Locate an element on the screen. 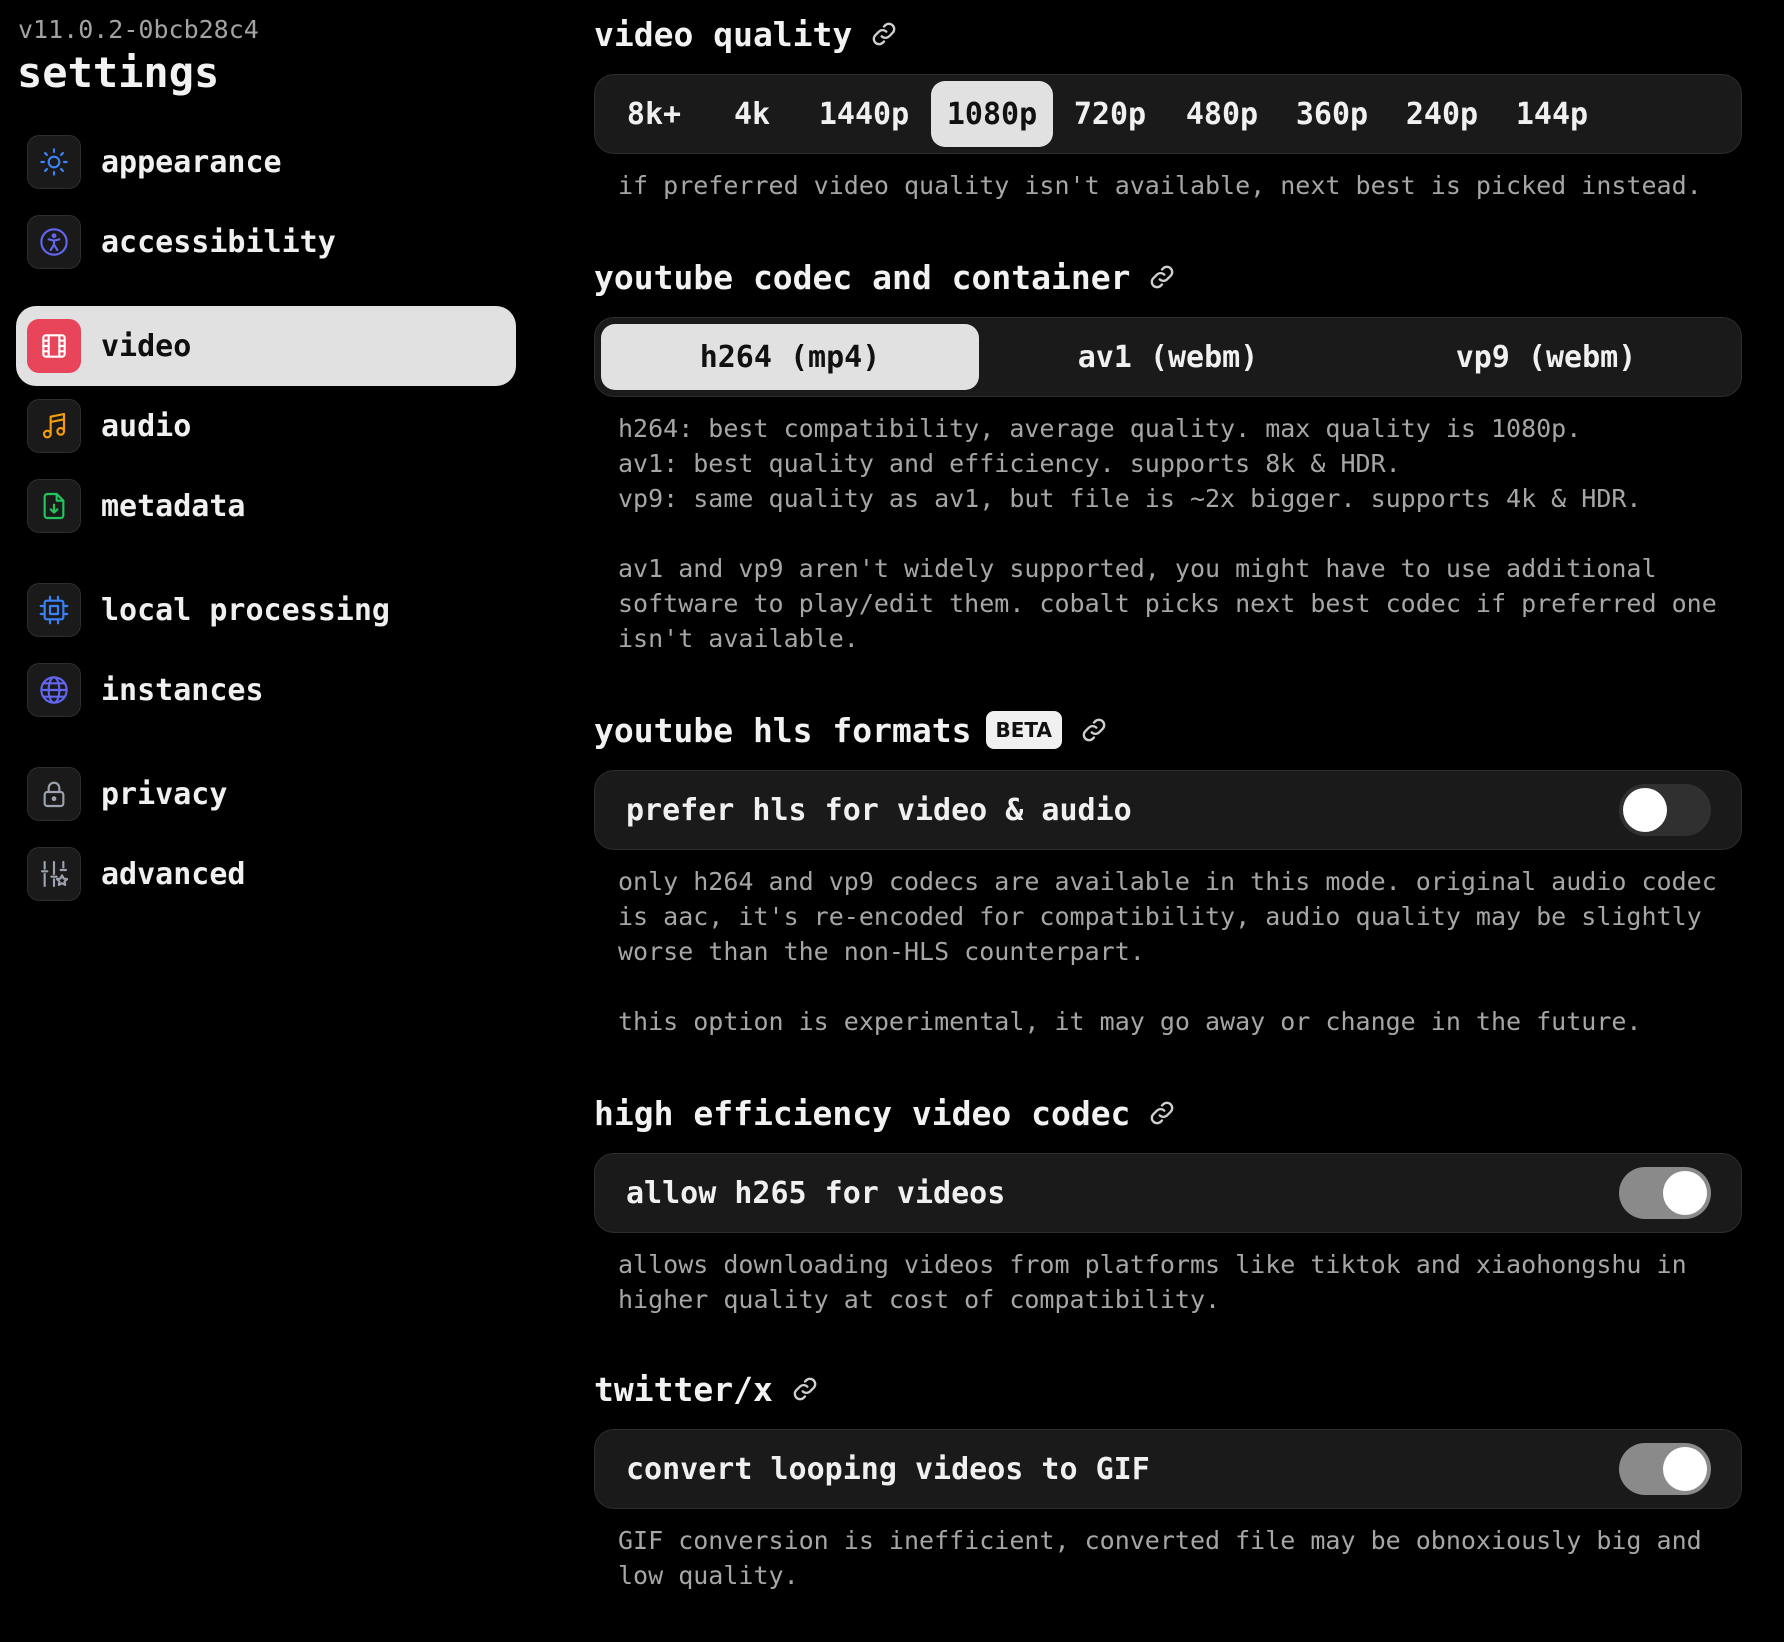  sidebar-item-privacy: privacy is located at coordinates (266, 794).